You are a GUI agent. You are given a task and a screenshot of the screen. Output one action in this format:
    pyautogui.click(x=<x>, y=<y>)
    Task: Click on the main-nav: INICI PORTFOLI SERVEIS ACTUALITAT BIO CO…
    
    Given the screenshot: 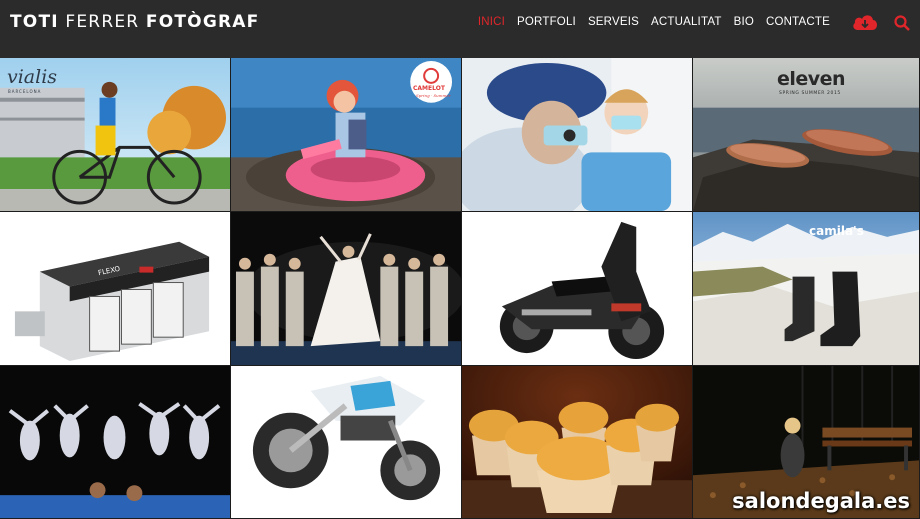 What is the action you would take?
    pyautogui.click(x=654, y=22)
    